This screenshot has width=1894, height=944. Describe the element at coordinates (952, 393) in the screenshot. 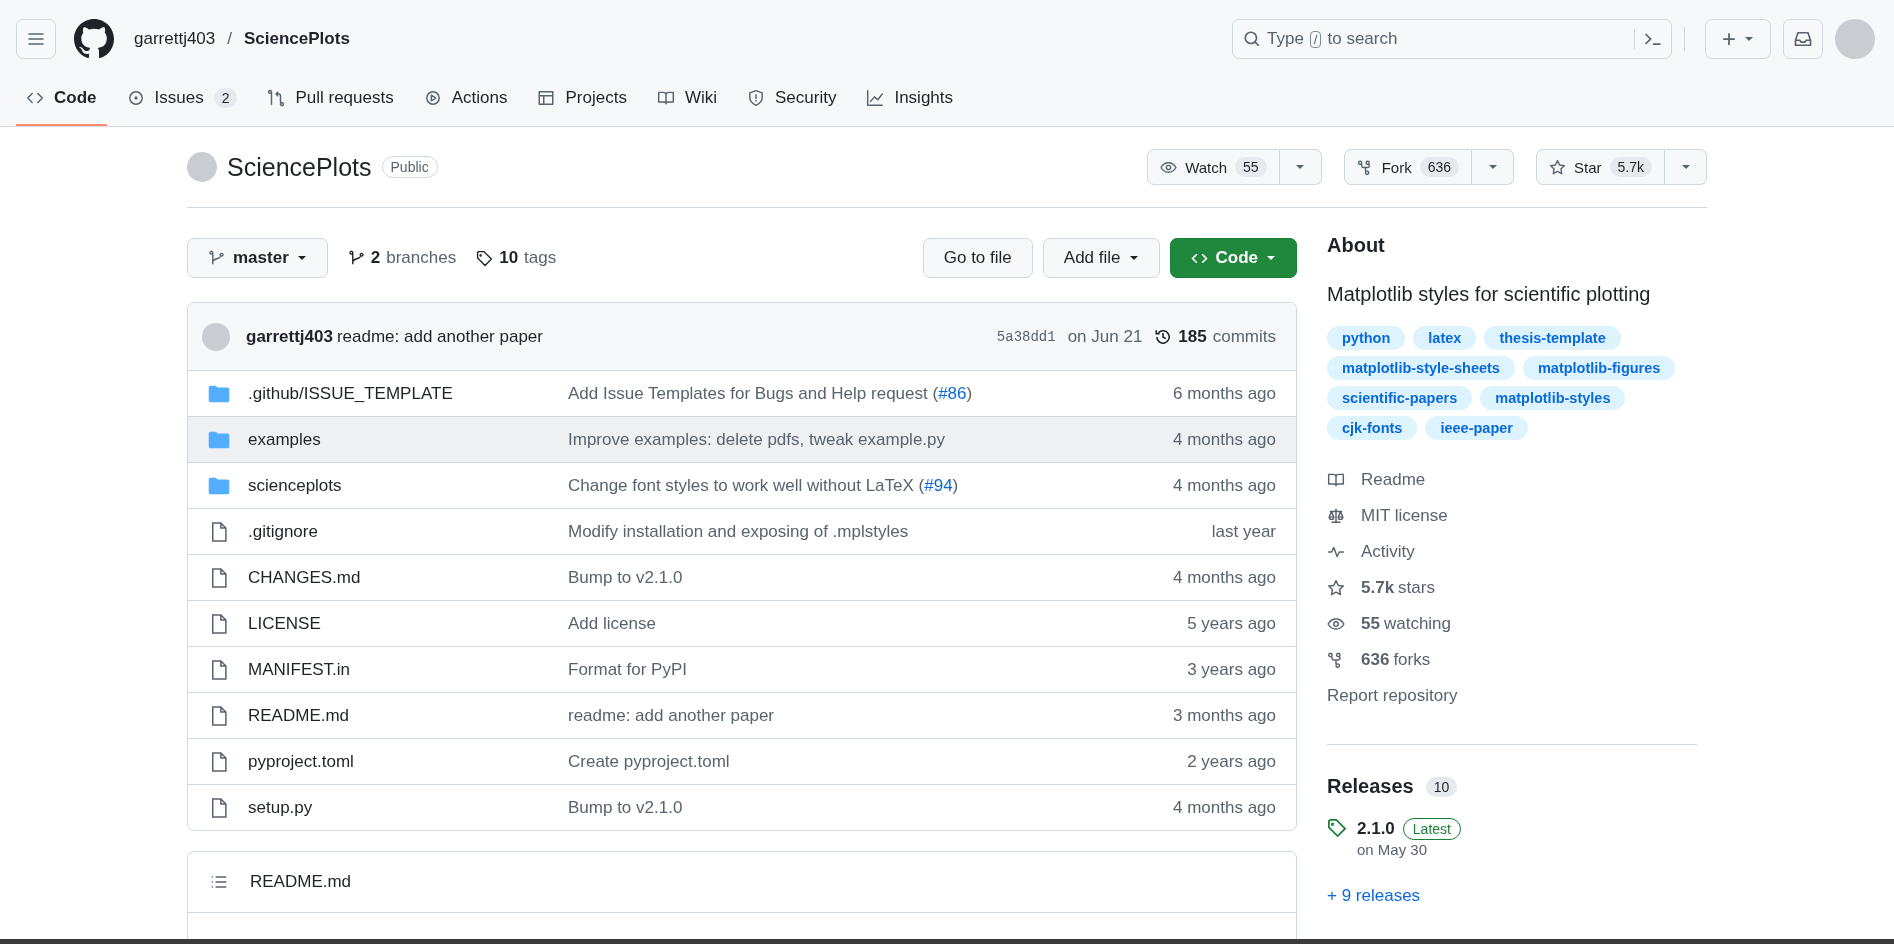

I see `issue-link: #86` at that location.